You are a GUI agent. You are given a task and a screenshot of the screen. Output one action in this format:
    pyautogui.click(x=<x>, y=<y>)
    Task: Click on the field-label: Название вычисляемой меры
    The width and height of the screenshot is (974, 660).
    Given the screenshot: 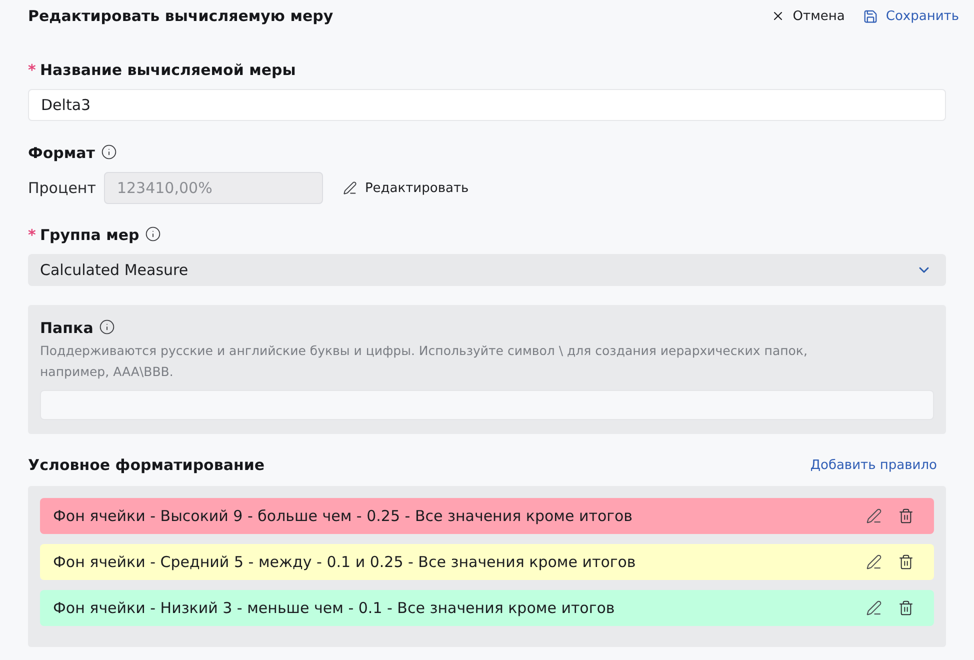 What is the action you would take?
    pyautogui.click(x=168, y=69)
    